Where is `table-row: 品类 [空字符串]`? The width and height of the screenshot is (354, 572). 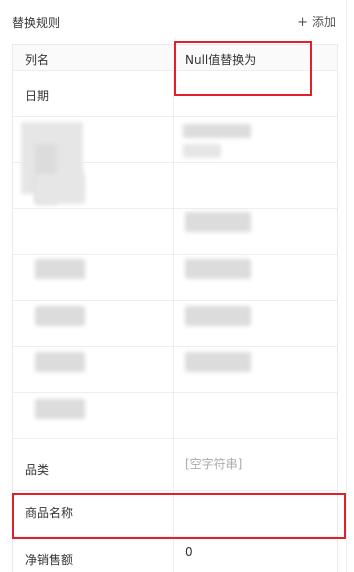
table-row: 品类 [空字符串] is located at coordinates (175, 464).